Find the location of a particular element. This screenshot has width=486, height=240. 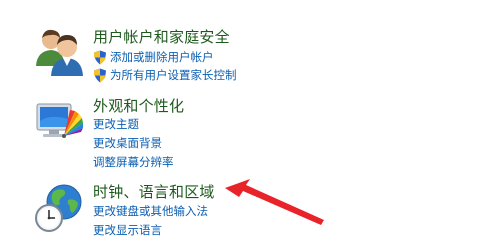

task-change-desktop-background: 更改桌面背景 is located at coordinates (127, 143).